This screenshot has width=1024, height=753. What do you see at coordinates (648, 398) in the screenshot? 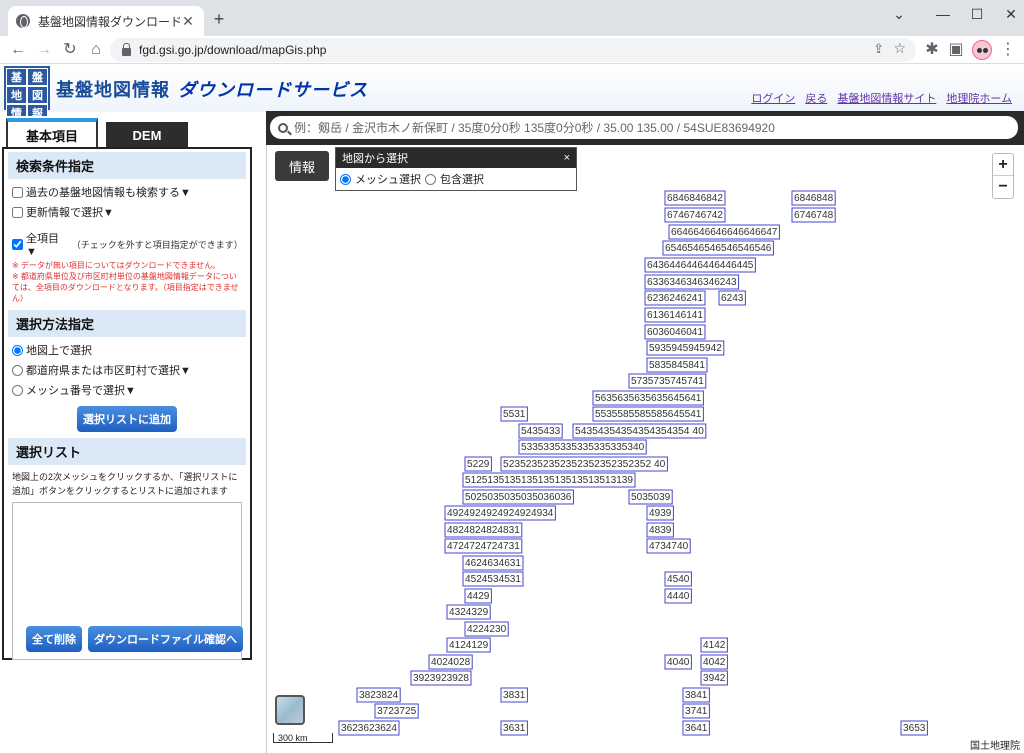
I see `mesh-label: 5635635635635645641` at bounding box center [648, 398].